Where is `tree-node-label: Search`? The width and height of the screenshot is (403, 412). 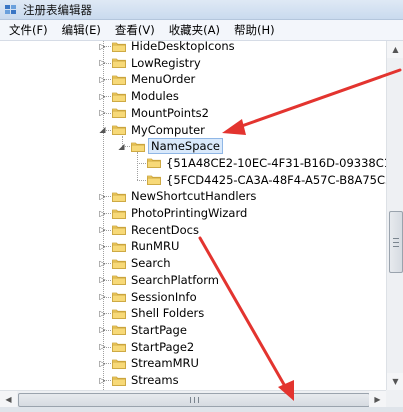 tree-node-label: Search is located at coordinates (151, 263).